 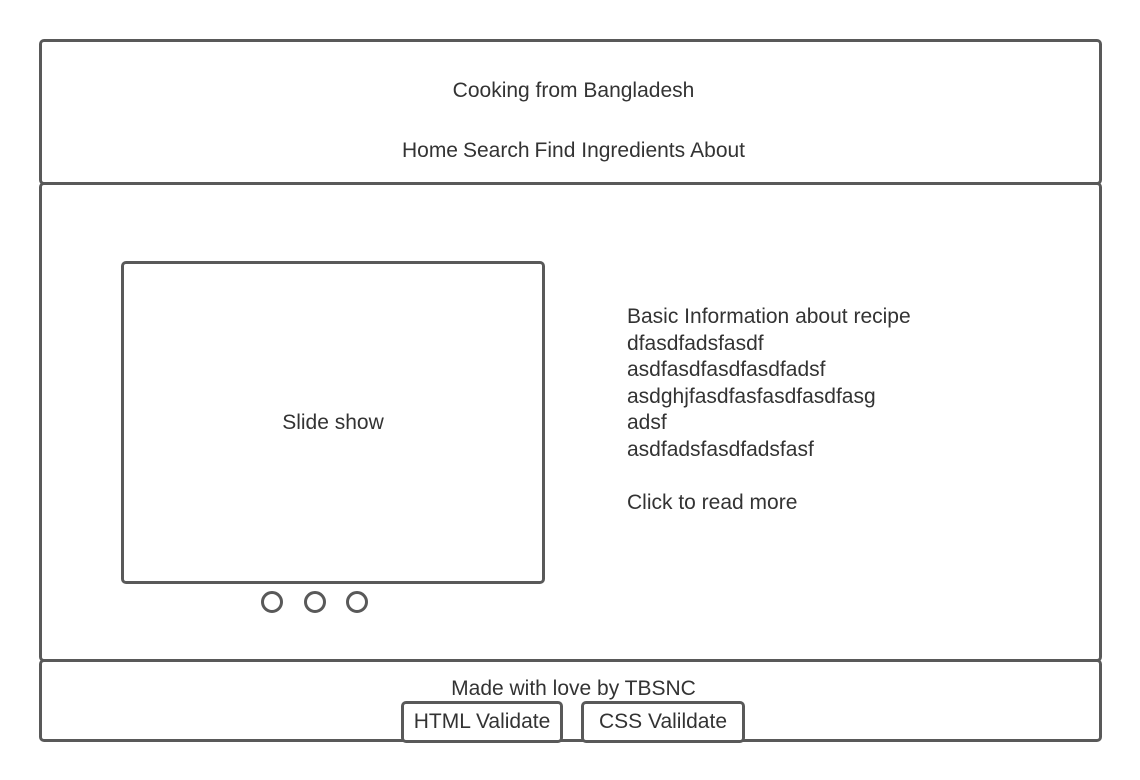 What do you see at coordinates (647, 422) in the screenshot?
I see `info-line: adsf` at bounding box center [647, 422].